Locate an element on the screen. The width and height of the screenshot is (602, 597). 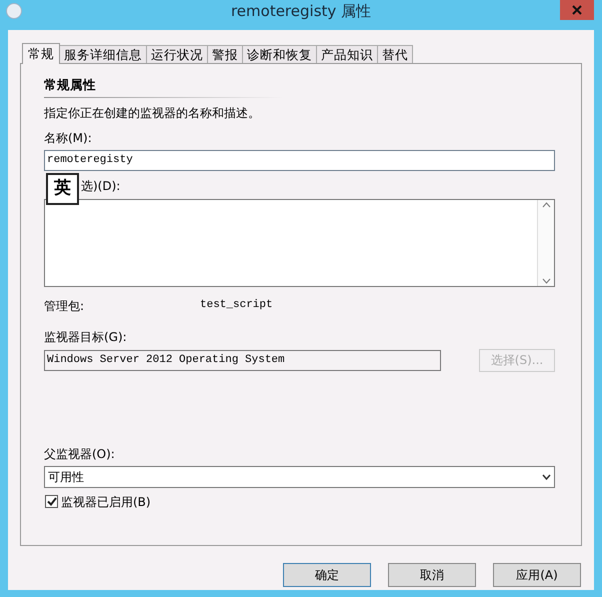
tab: 警报 is located at coordinates (225, 54).